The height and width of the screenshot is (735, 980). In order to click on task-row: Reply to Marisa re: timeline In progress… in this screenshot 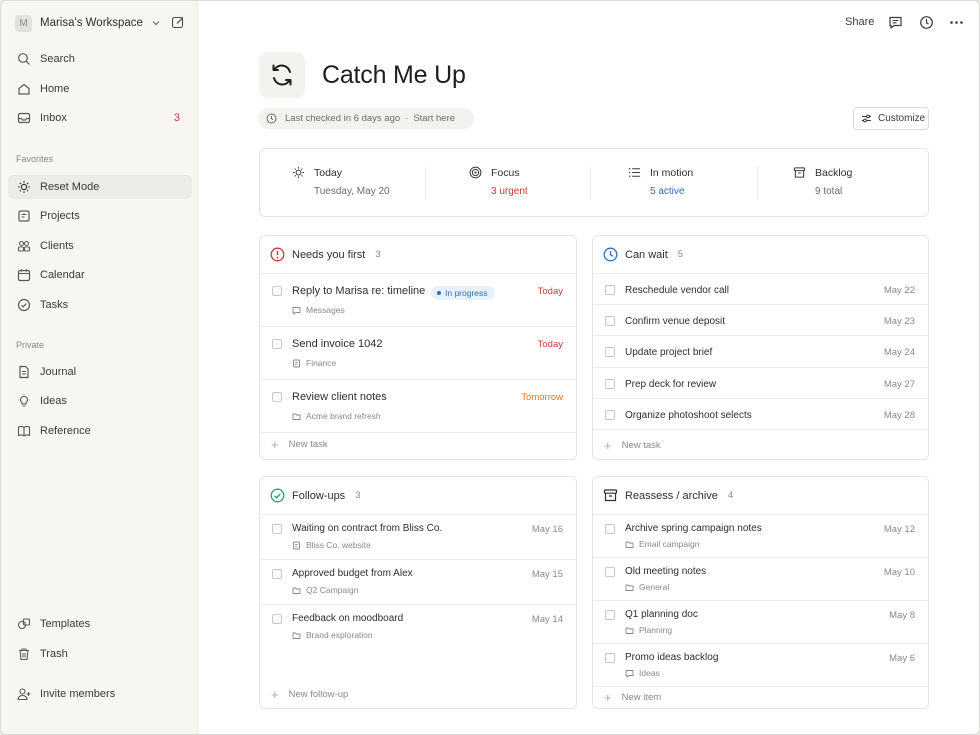, I will do `click(418, 300)`.